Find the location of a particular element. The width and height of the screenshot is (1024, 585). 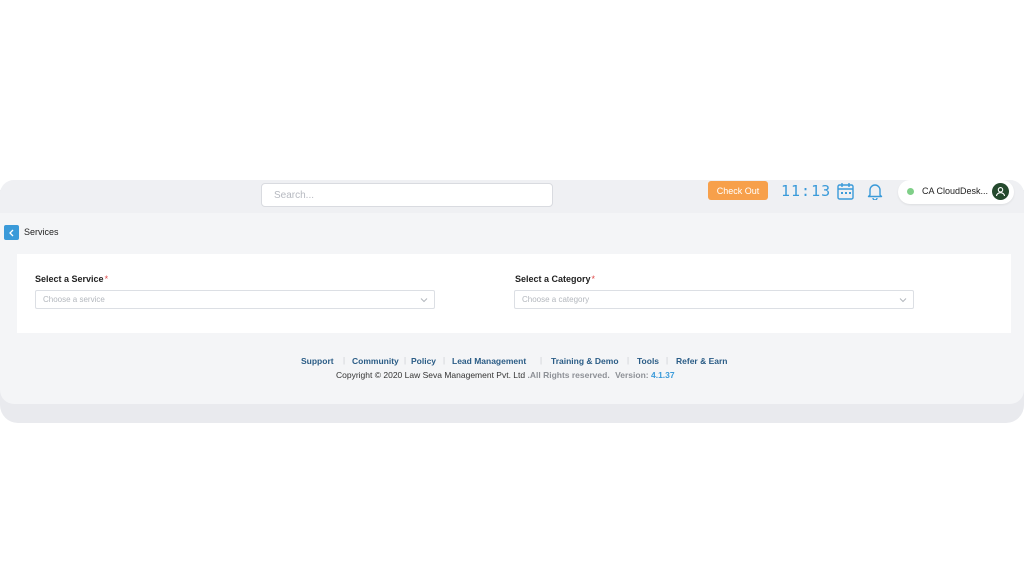

service-select-placeholder: Choose a service is located at coordinates (74, 299).